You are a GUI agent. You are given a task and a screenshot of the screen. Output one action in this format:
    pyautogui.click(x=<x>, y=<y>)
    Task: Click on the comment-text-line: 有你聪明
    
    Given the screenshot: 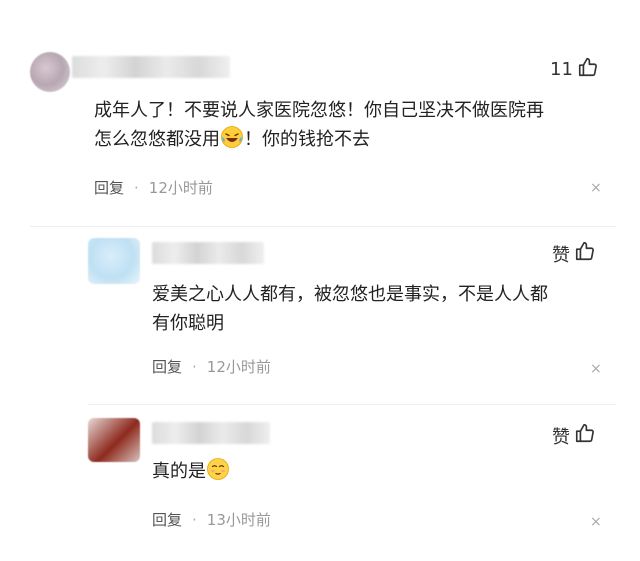 What is the action you would take?
    pyautogui.click(x=188, y=323)
    